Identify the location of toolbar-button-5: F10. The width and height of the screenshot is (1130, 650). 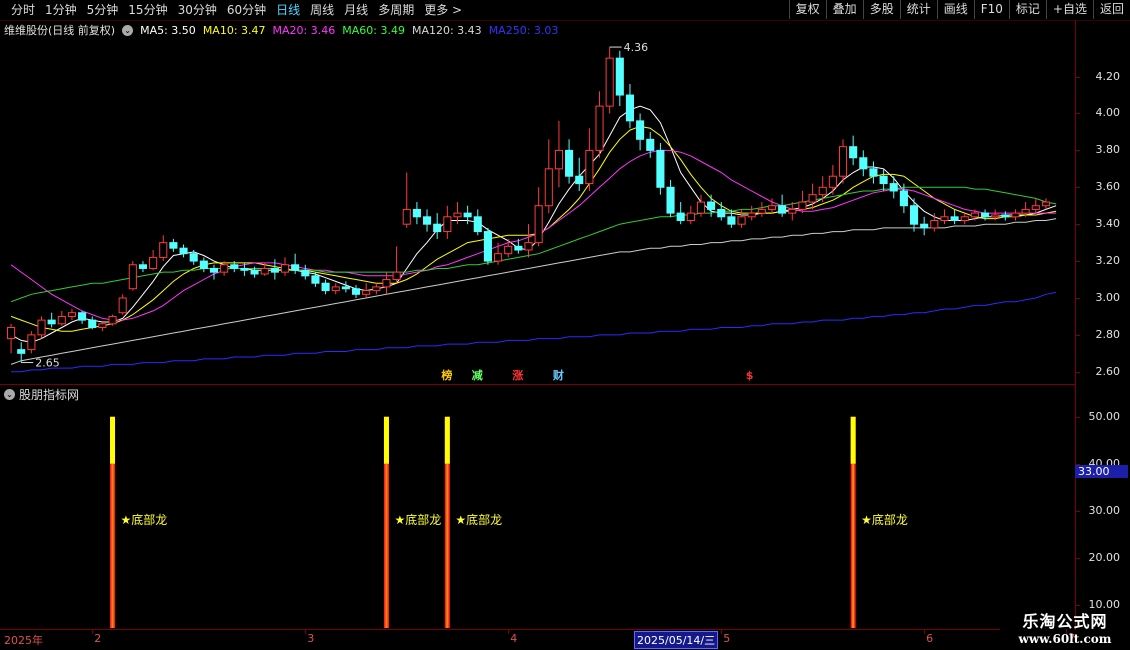
(991, 9).